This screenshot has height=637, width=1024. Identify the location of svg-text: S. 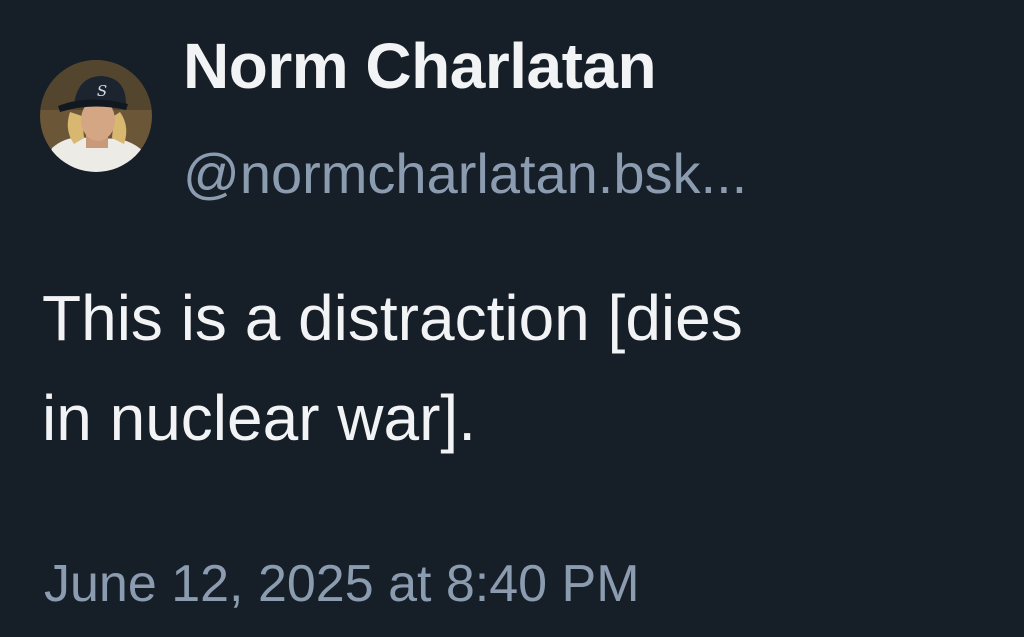
(102, 91).